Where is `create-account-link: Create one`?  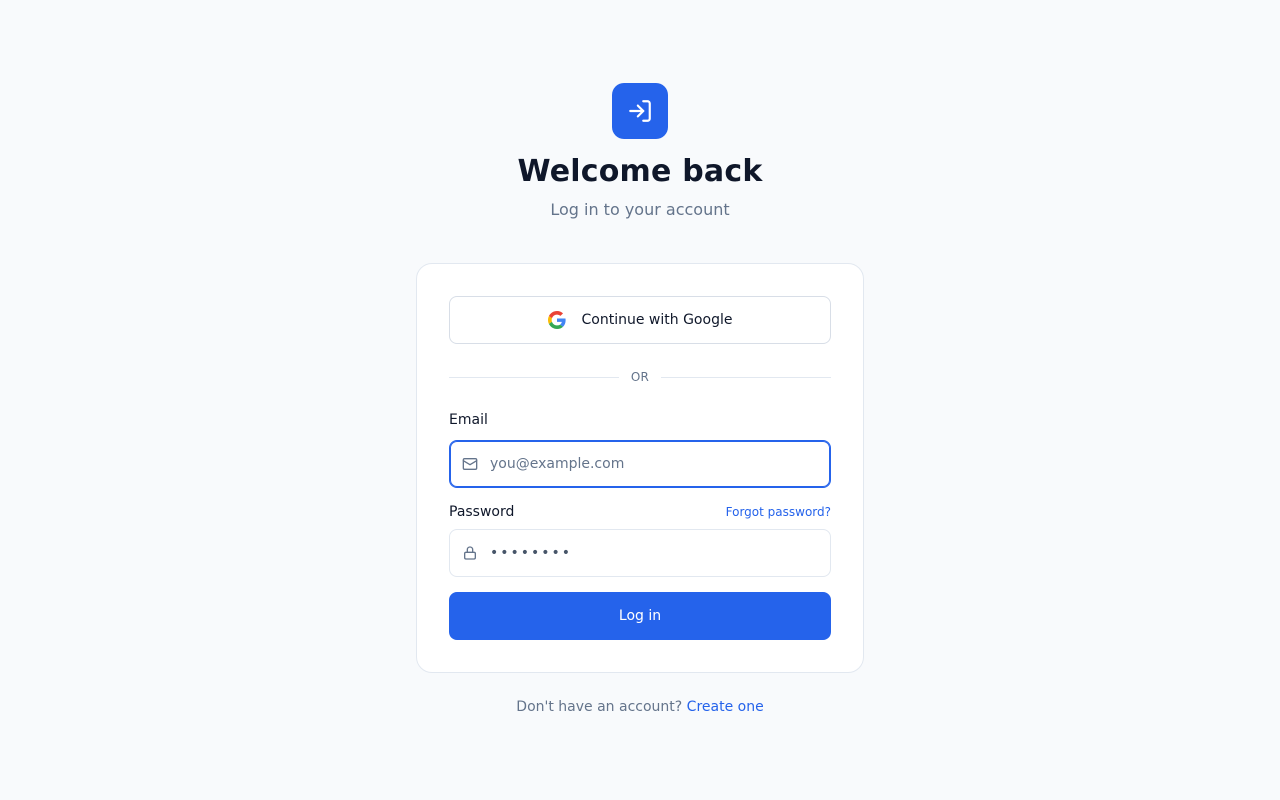
create-account-link: Create one is located at coordinates (725, 707).